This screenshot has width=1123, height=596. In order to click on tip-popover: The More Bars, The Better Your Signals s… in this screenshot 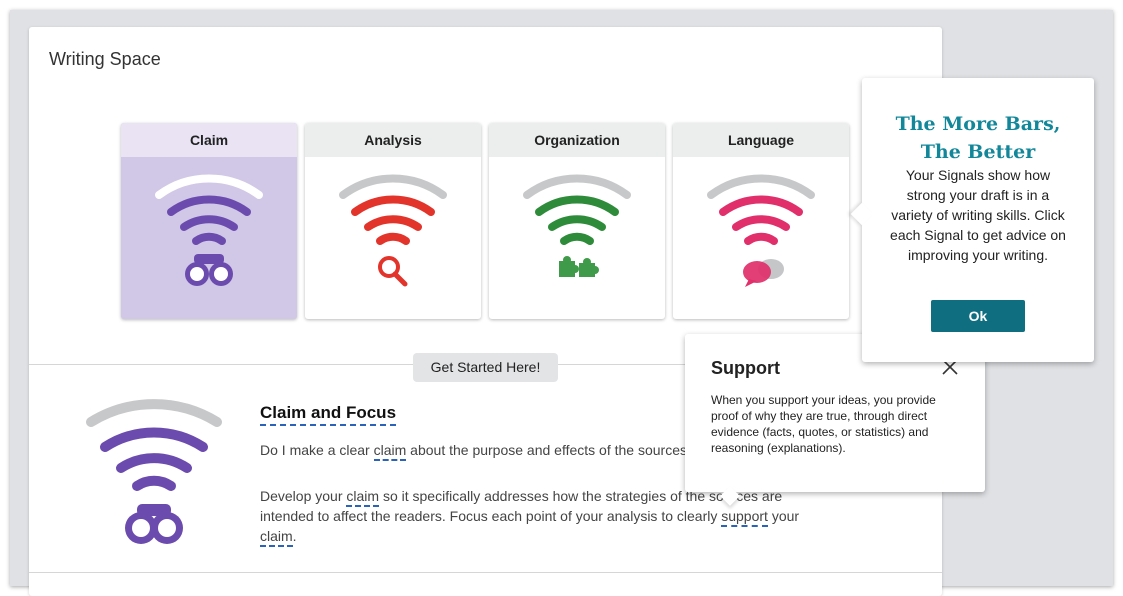, I will do `click(972, 220)`.